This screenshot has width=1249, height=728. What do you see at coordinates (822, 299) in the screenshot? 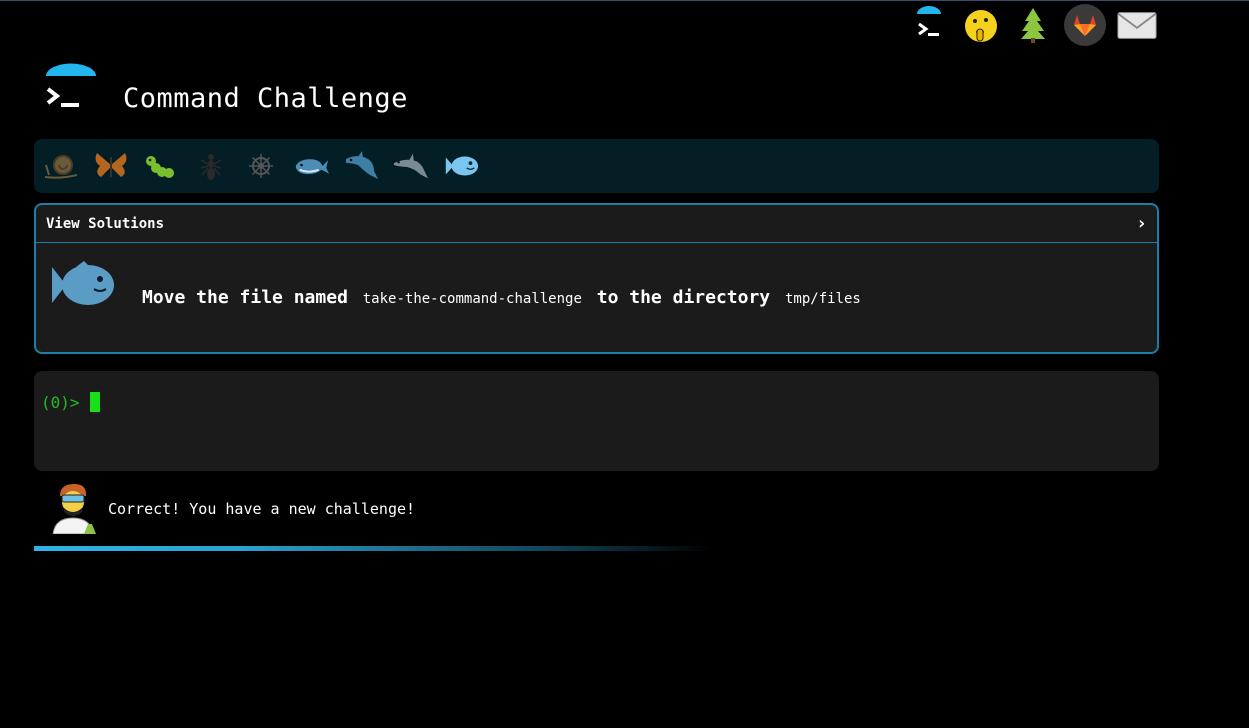
I see `task-directory: tmp/files` at bounding box center [822, 299].